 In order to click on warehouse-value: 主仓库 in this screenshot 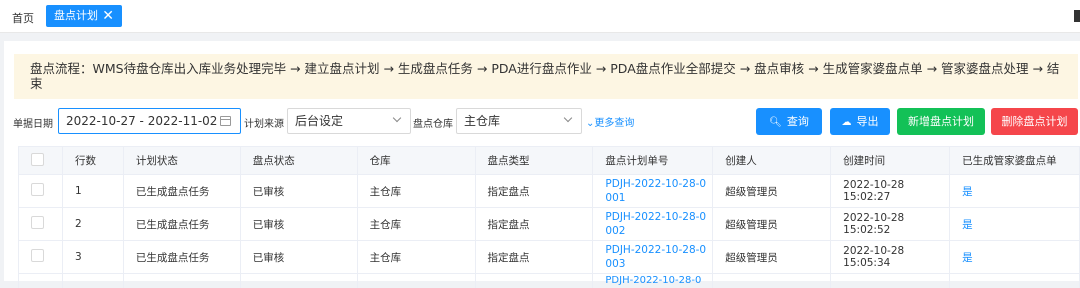, I will do `click(482, 121)`.